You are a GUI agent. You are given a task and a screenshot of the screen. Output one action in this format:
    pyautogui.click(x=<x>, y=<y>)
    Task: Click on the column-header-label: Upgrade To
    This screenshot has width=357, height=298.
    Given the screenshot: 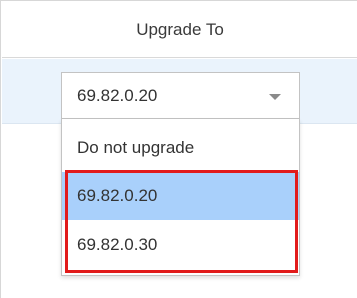 What is the action you would take?
    pyautogui.click(x=180, y=29)
    